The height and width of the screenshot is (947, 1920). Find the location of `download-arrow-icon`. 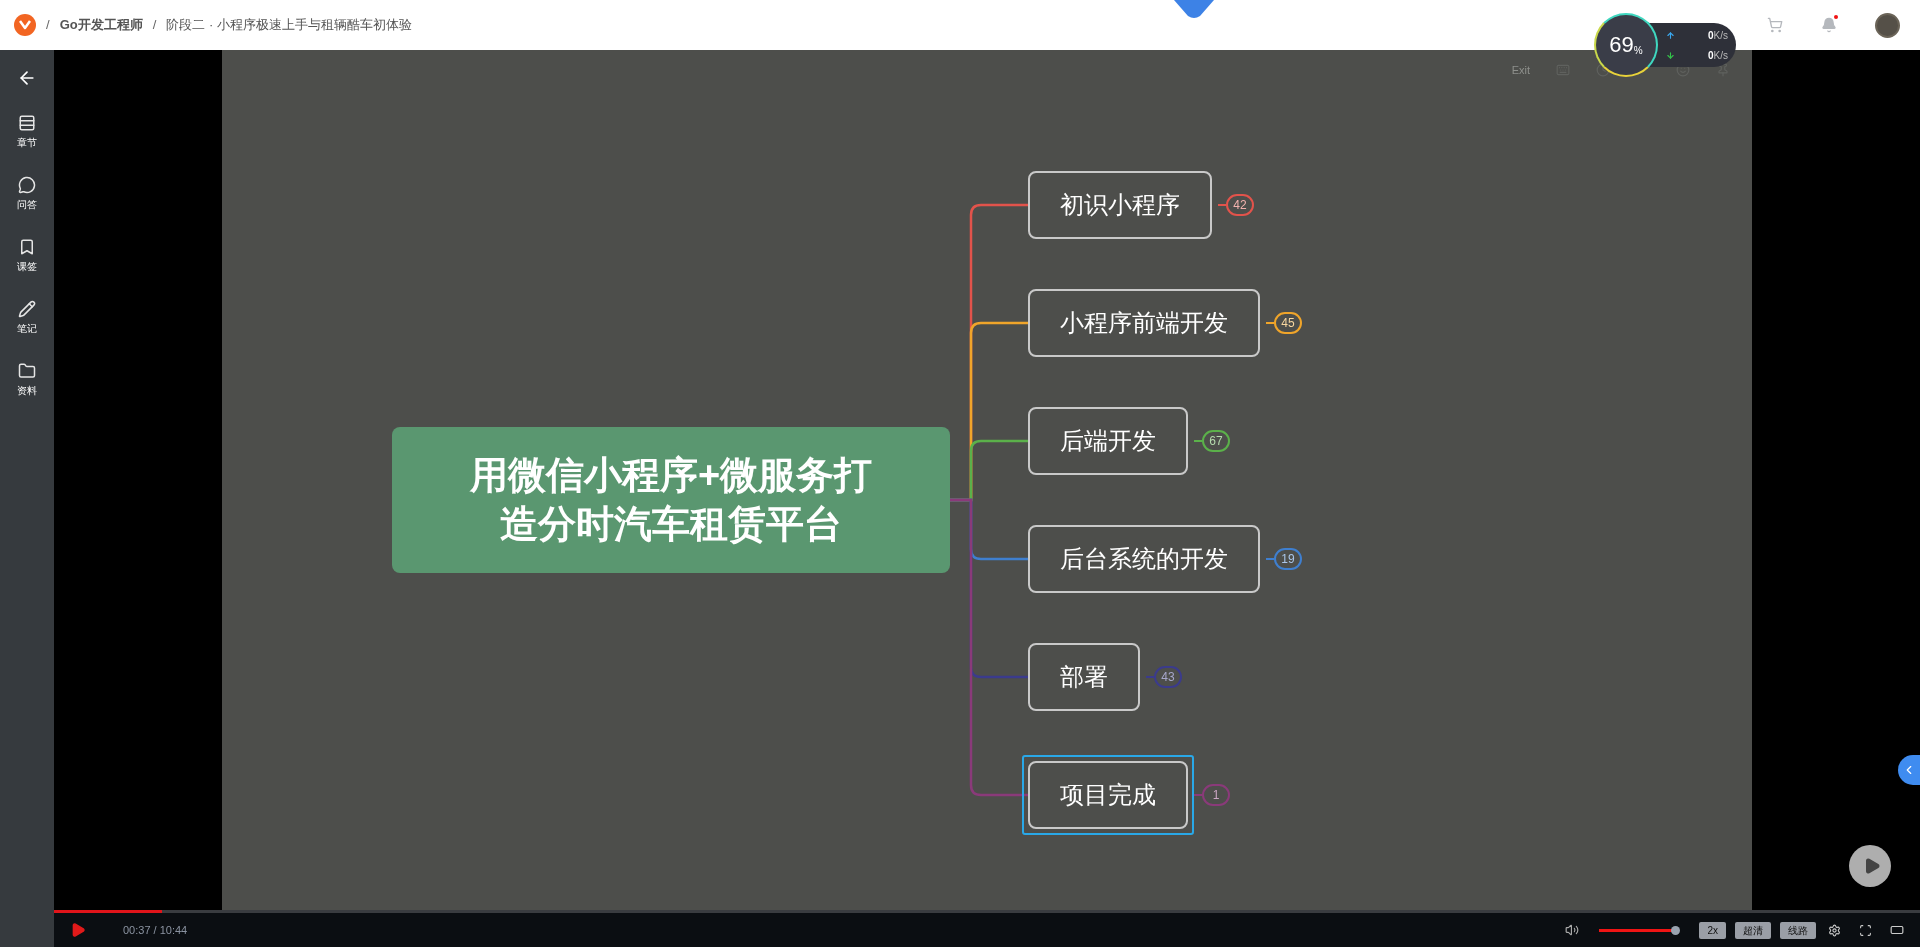

download-arrow-icon is located at coordinates (1670, 55).